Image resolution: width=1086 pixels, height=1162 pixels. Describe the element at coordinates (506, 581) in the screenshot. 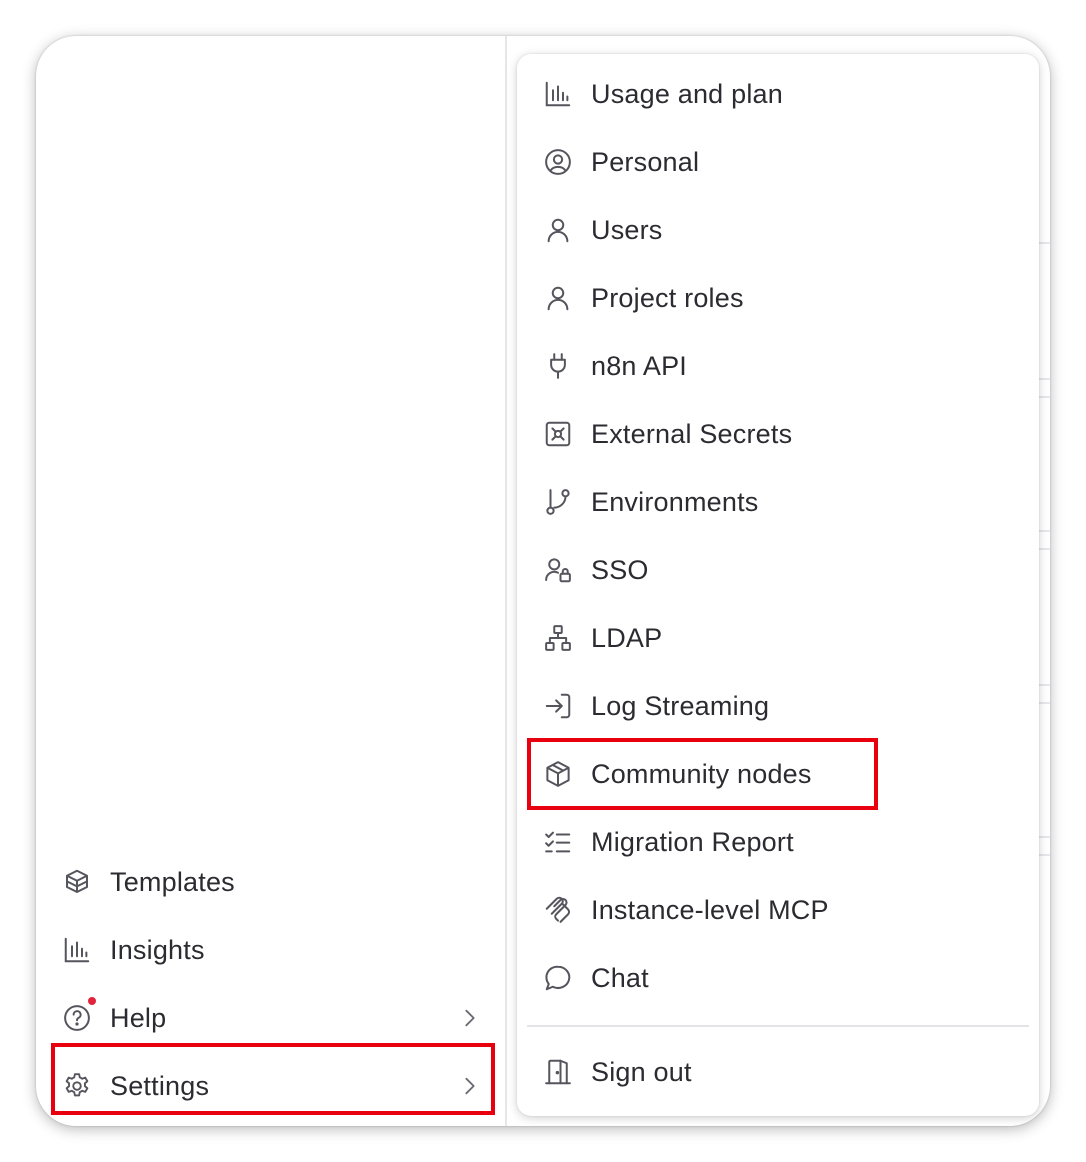

I see `sidebar-divider` at that location.